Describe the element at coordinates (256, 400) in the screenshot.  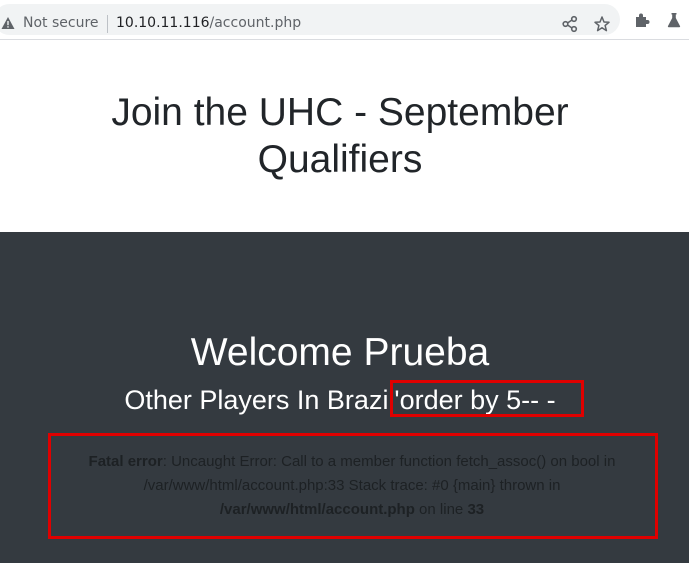
I see `players-heading-text: Other Players In Brazi` at that location.